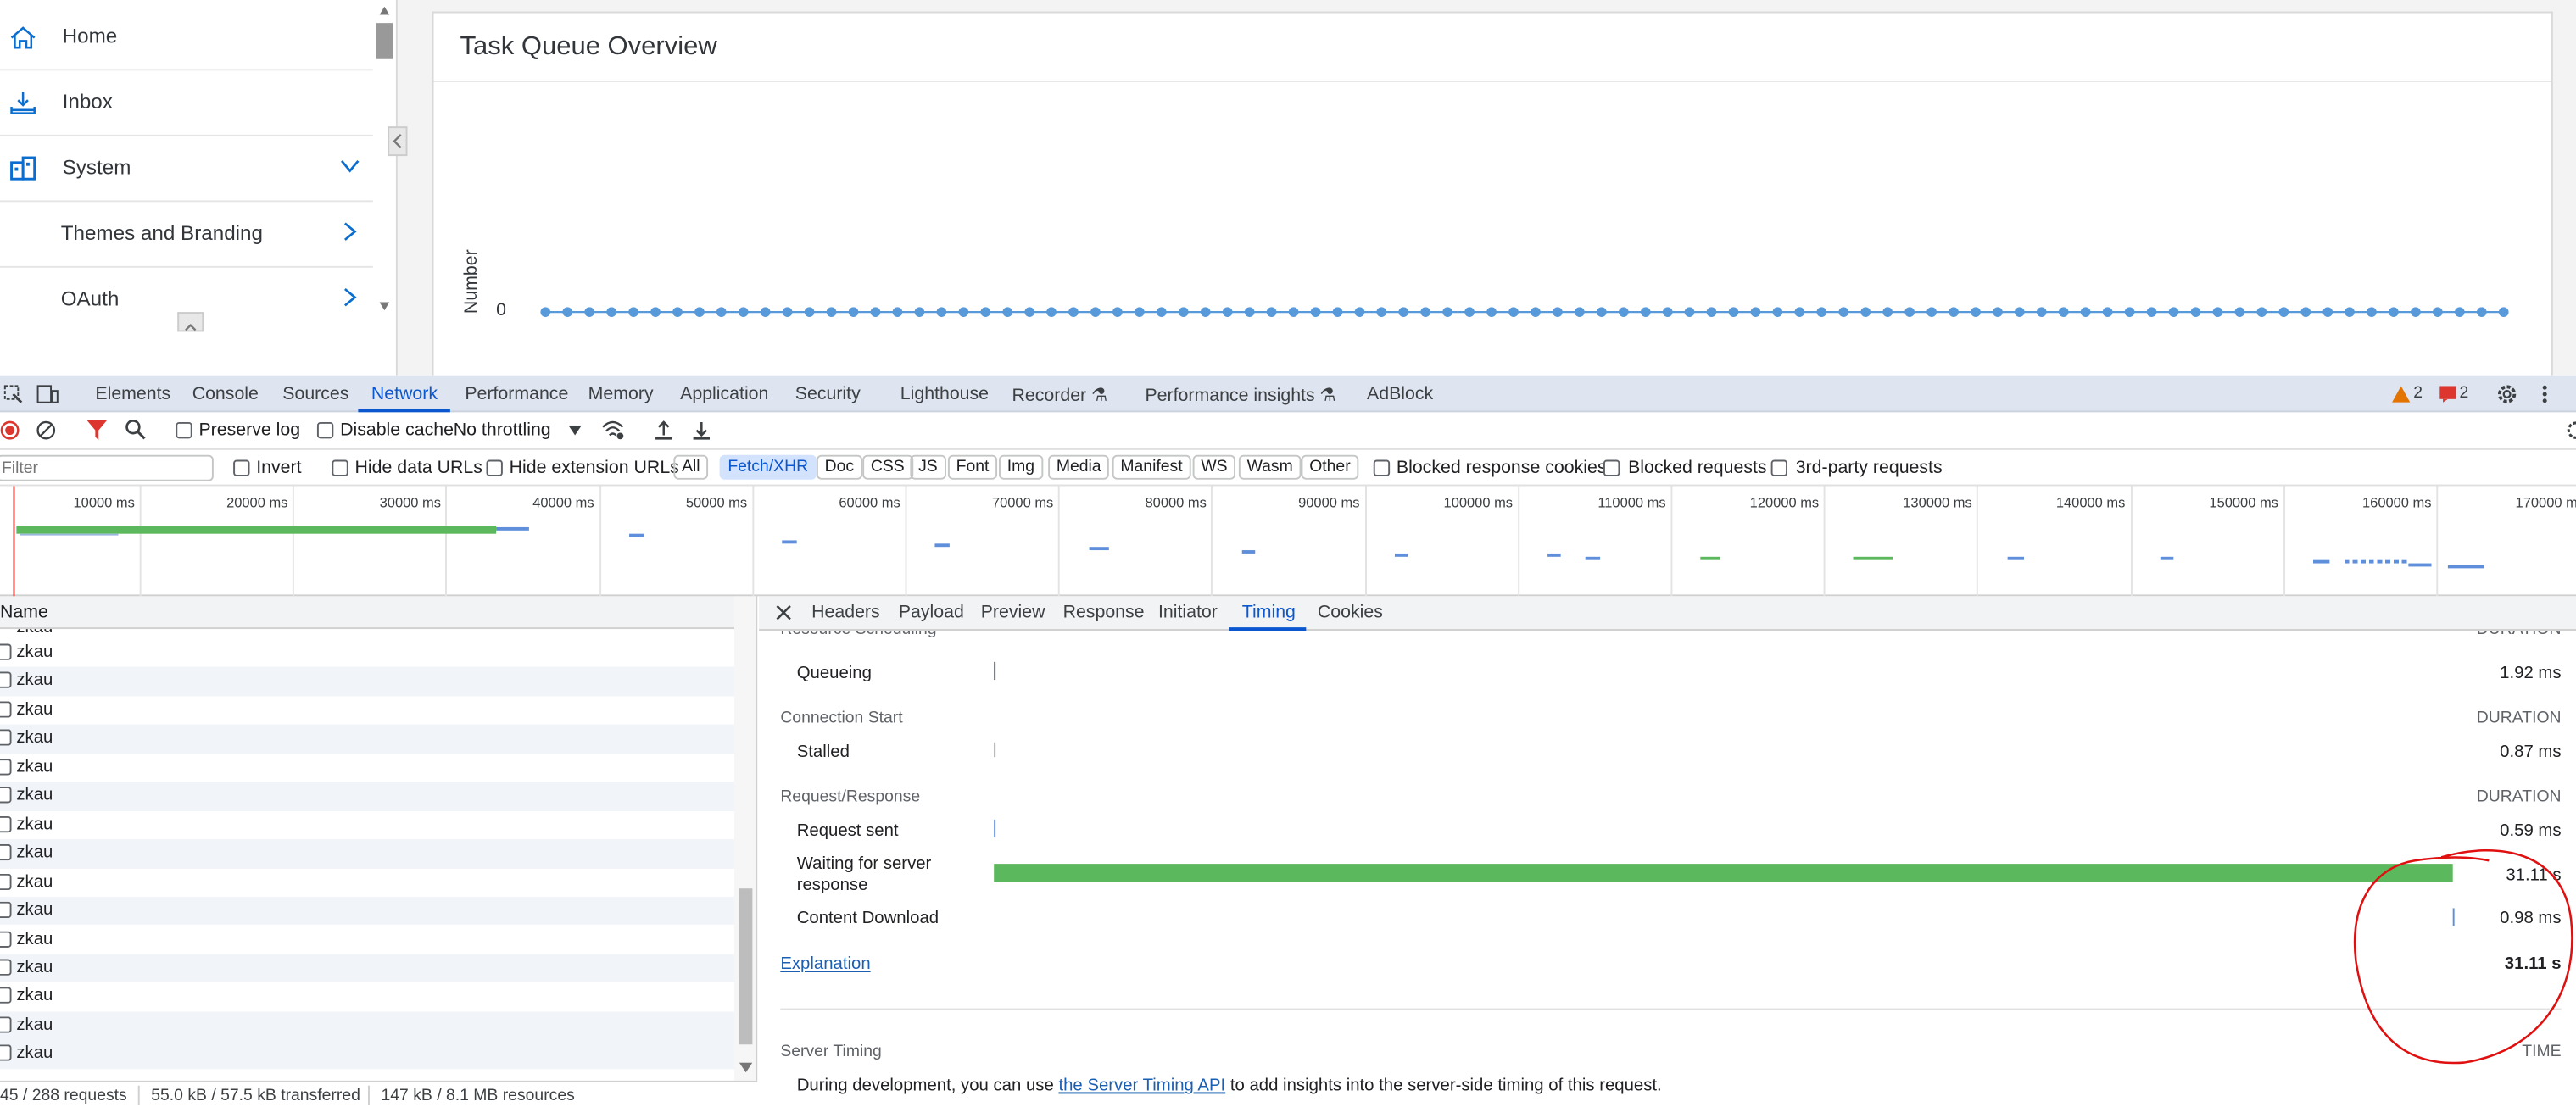 The width and height of the screenshot is (2576, 1107). What do you see at coordinates (190, 322) in the screenshot?
I see `scroll-up-button` at bounding box center [190, 322].